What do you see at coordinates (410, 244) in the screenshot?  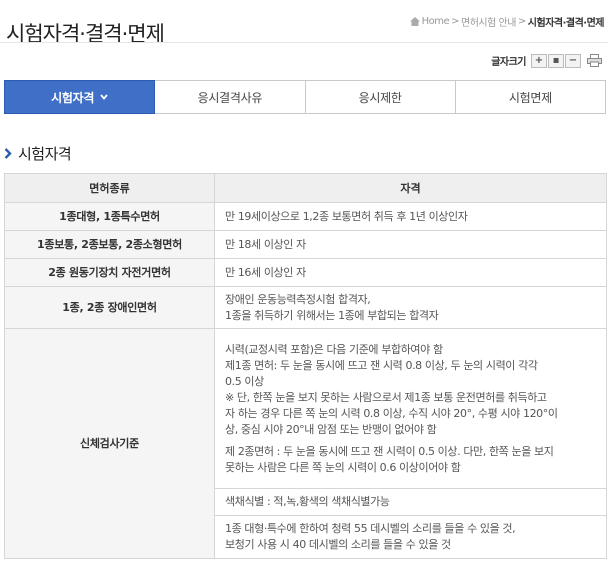 I see `qualification: 만 18세 이상인 자` at bounding box center [410, 244].